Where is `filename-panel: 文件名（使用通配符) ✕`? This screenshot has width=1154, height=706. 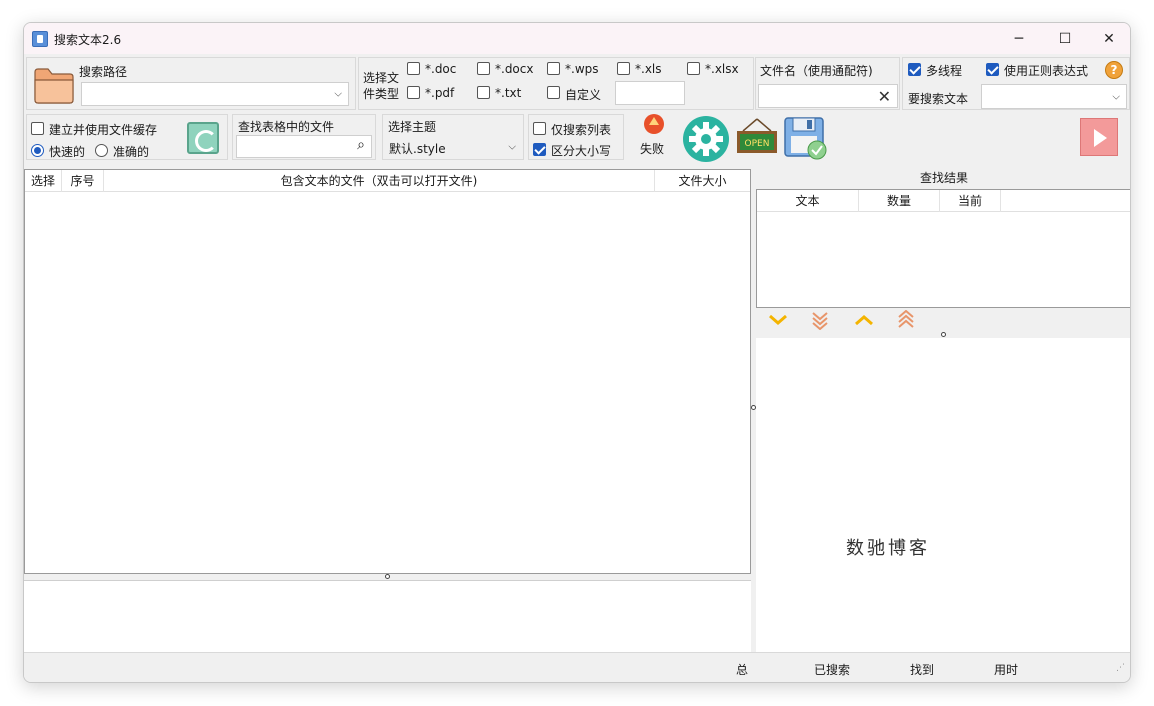 filename-panel: 文件名（使用通配符) ✕ is located at coordinates (827, 83).